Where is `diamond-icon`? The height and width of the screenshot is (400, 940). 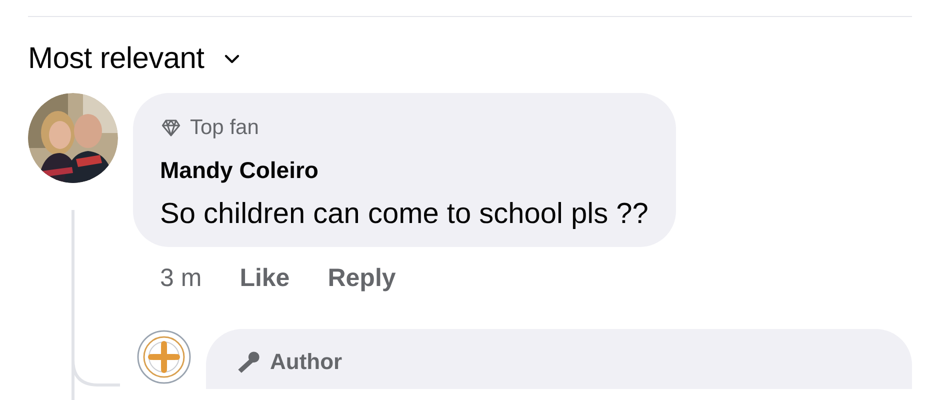 diamond-icon is located at coordinates (171, 128).